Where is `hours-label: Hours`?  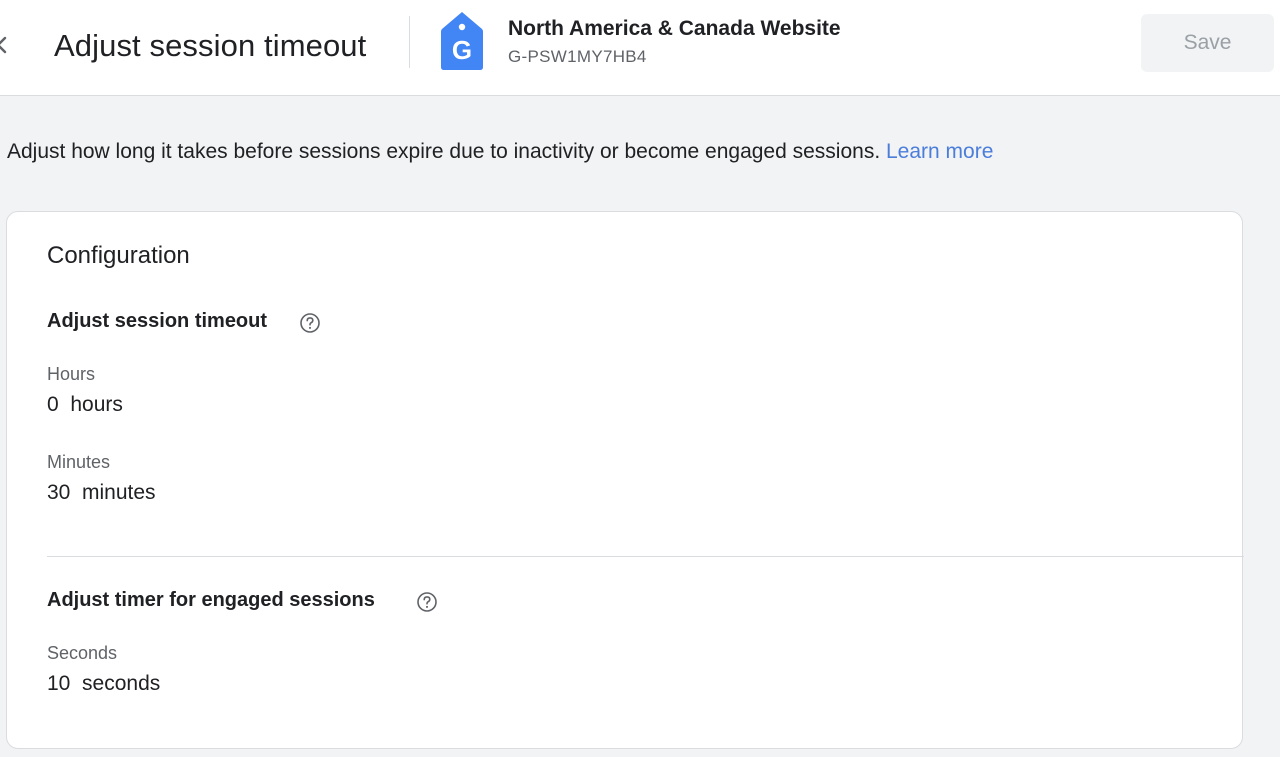
hours-label: Hours is located at coordinates (71, 374).